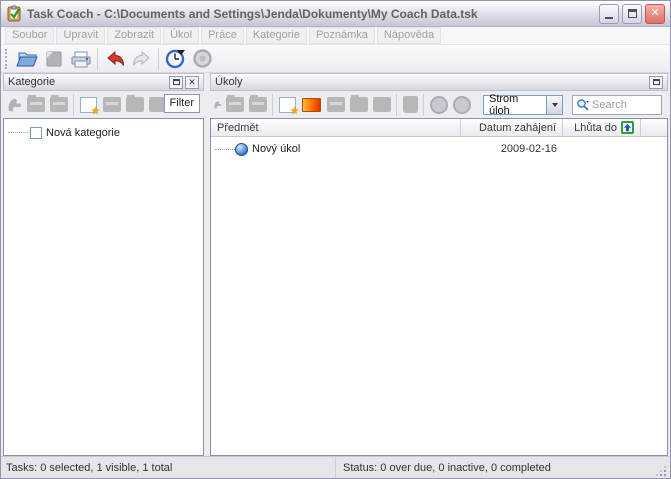  Describe the element at coordinates (289, 106) in the screenshot. I see `new-task-button: ★` at that location.